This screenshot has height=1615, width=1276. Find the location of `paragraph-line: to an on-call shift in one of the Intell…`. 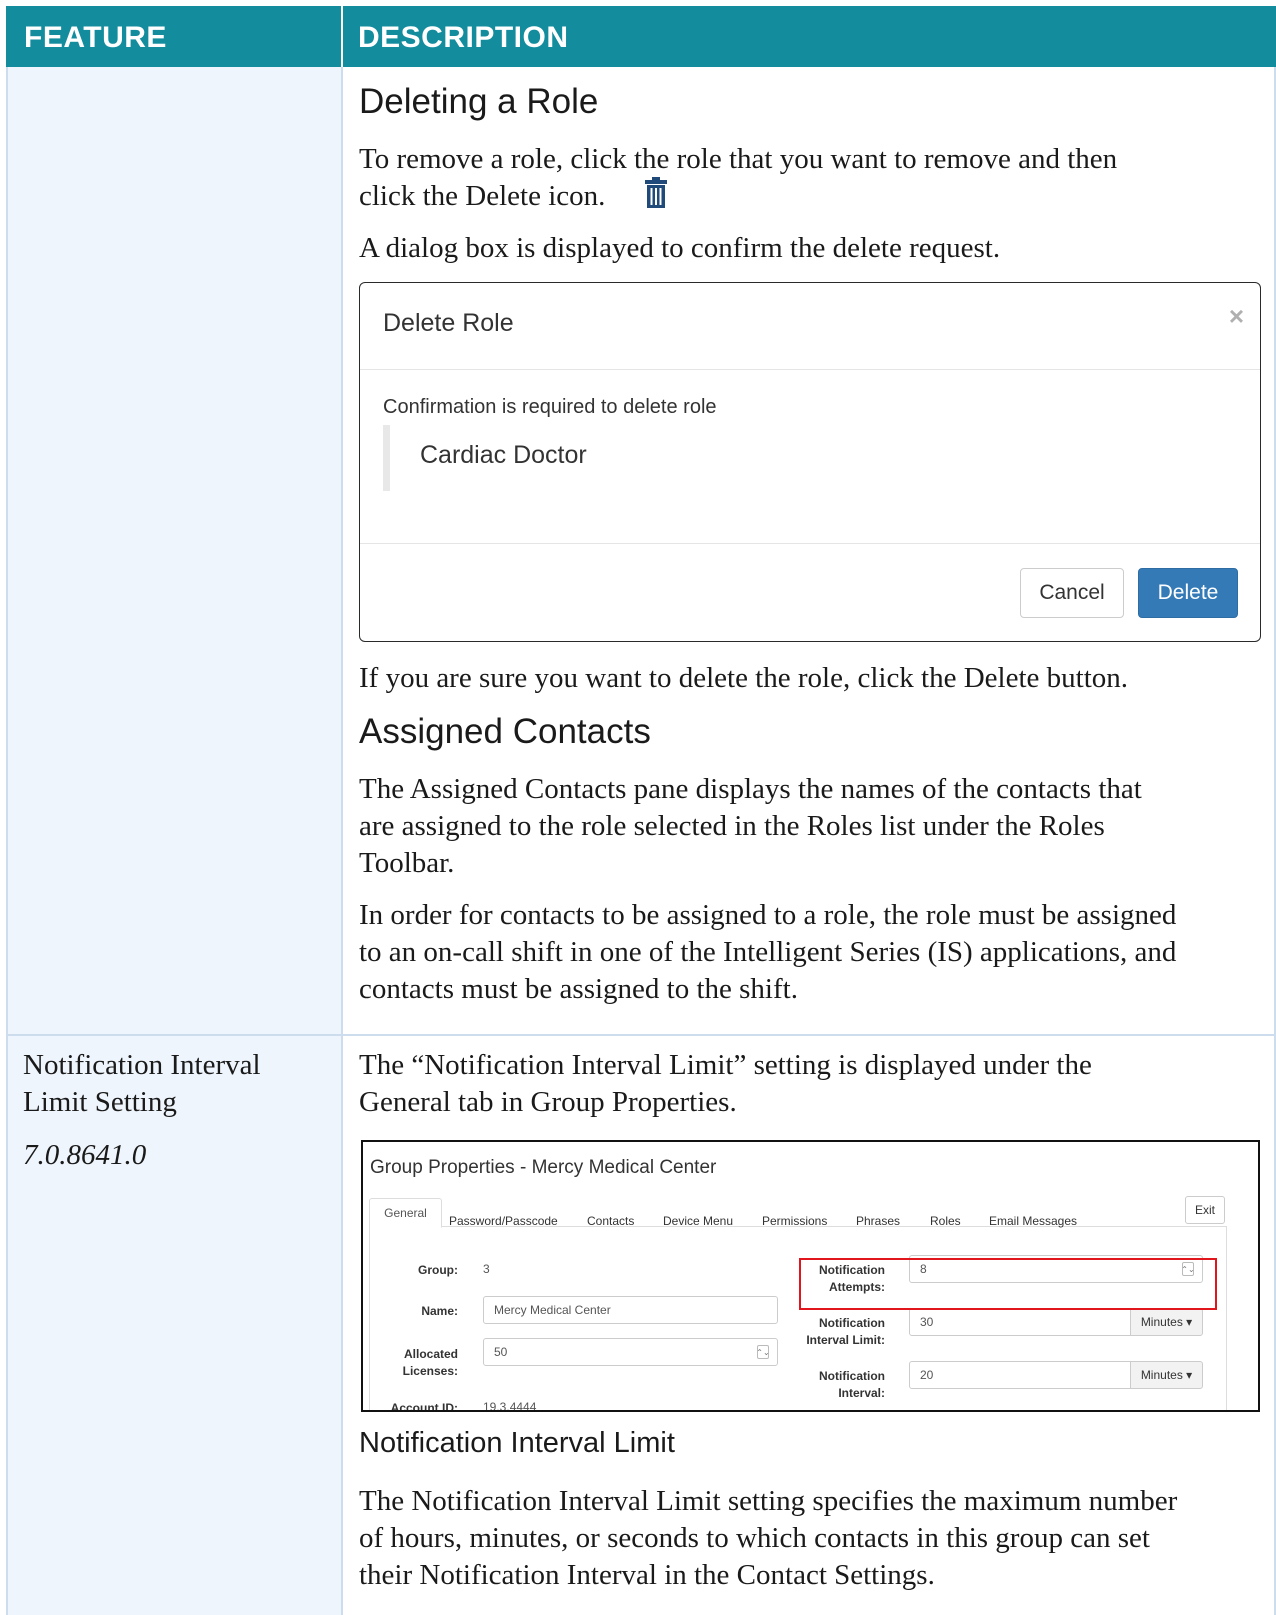

paragraph-line: to an on-call shift in one of the Intell… is located at coordinates (768, 952).